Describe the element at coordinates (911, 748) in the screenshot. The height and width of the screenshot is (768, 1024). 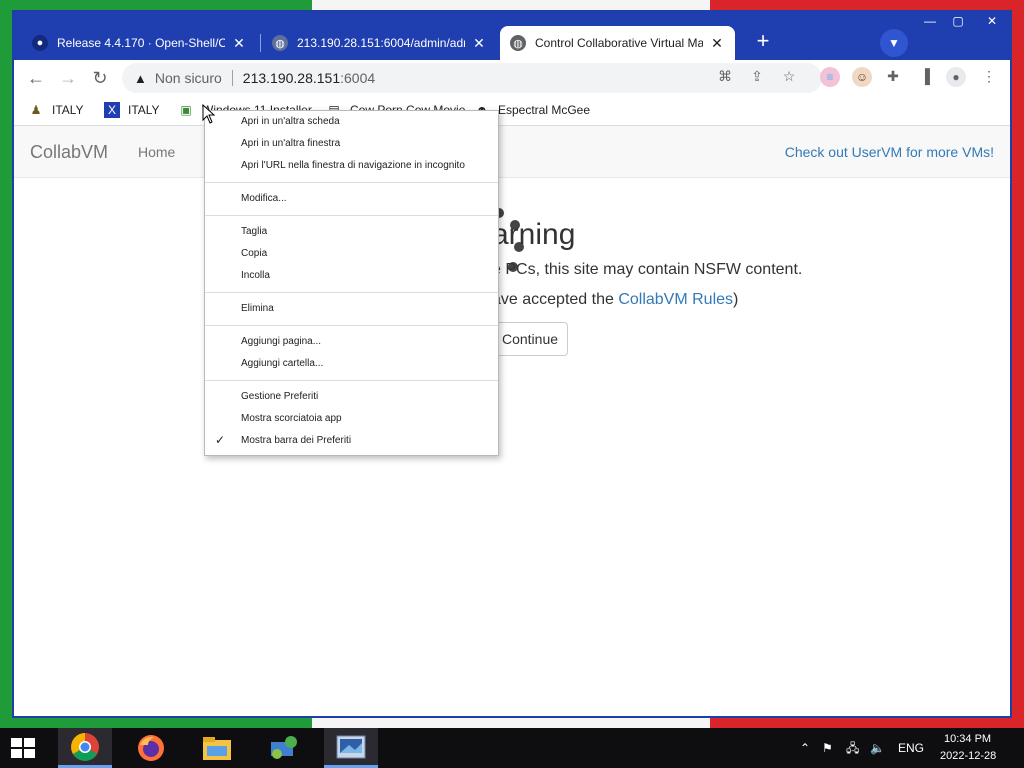
I see `language-indicator: ENG` at that location.